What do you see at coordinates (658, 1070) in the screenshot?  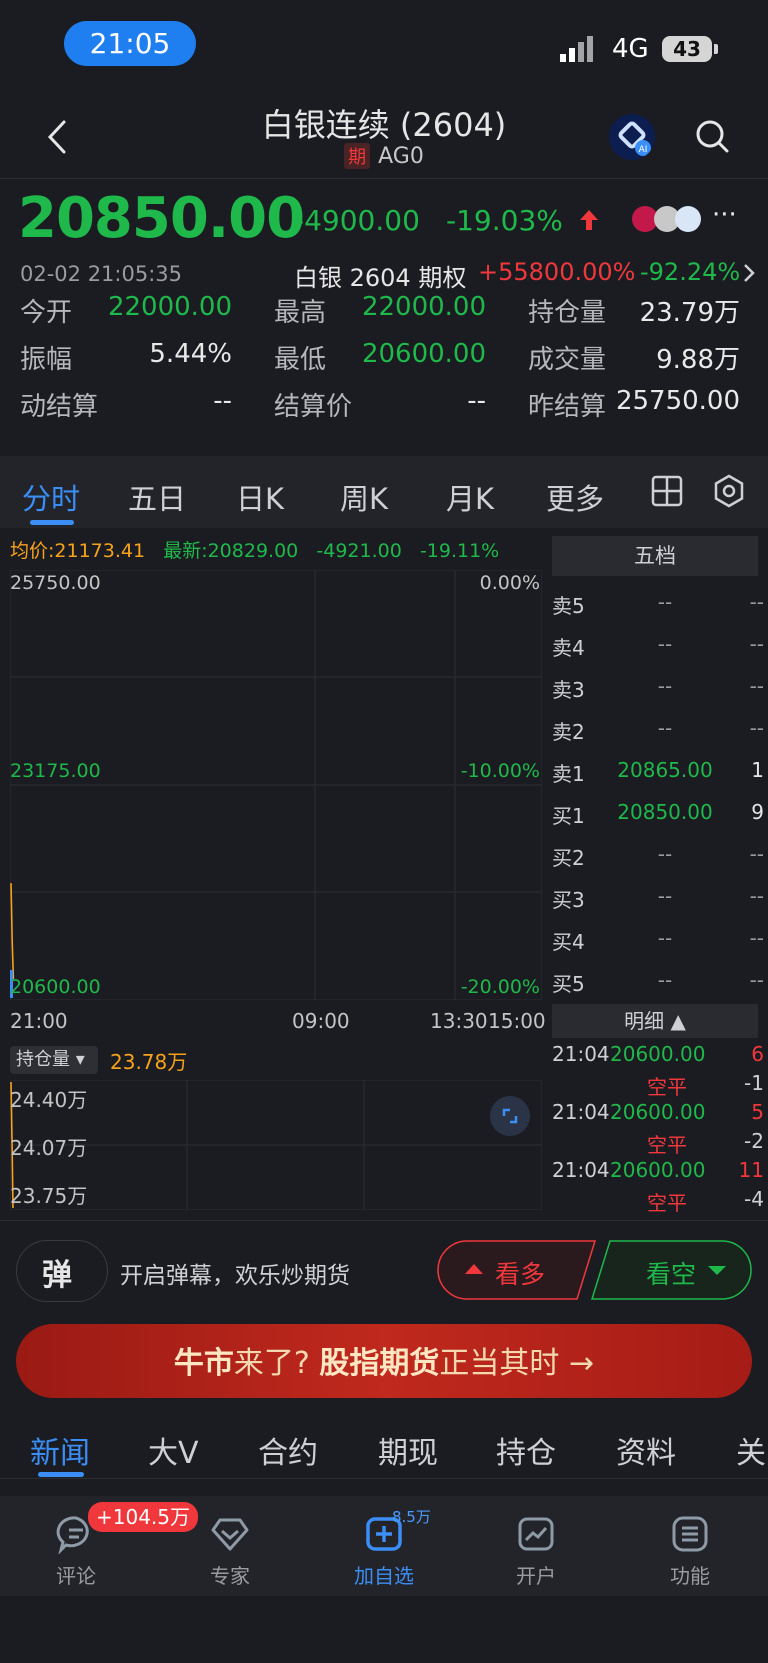 I see `trade-row: 21:04 20600.00 6 空平 -1` at bounding box center [658, 1070].